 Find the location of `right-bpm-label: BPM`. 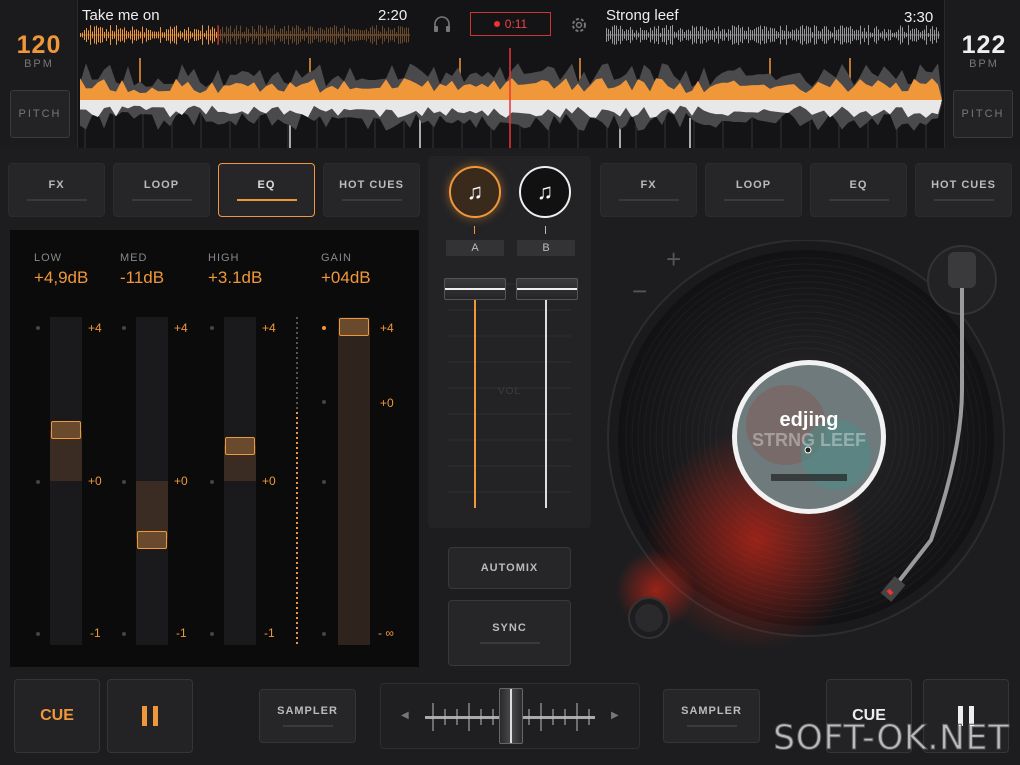

right-bpm-label: BPM is located at coordinates (984, 64).